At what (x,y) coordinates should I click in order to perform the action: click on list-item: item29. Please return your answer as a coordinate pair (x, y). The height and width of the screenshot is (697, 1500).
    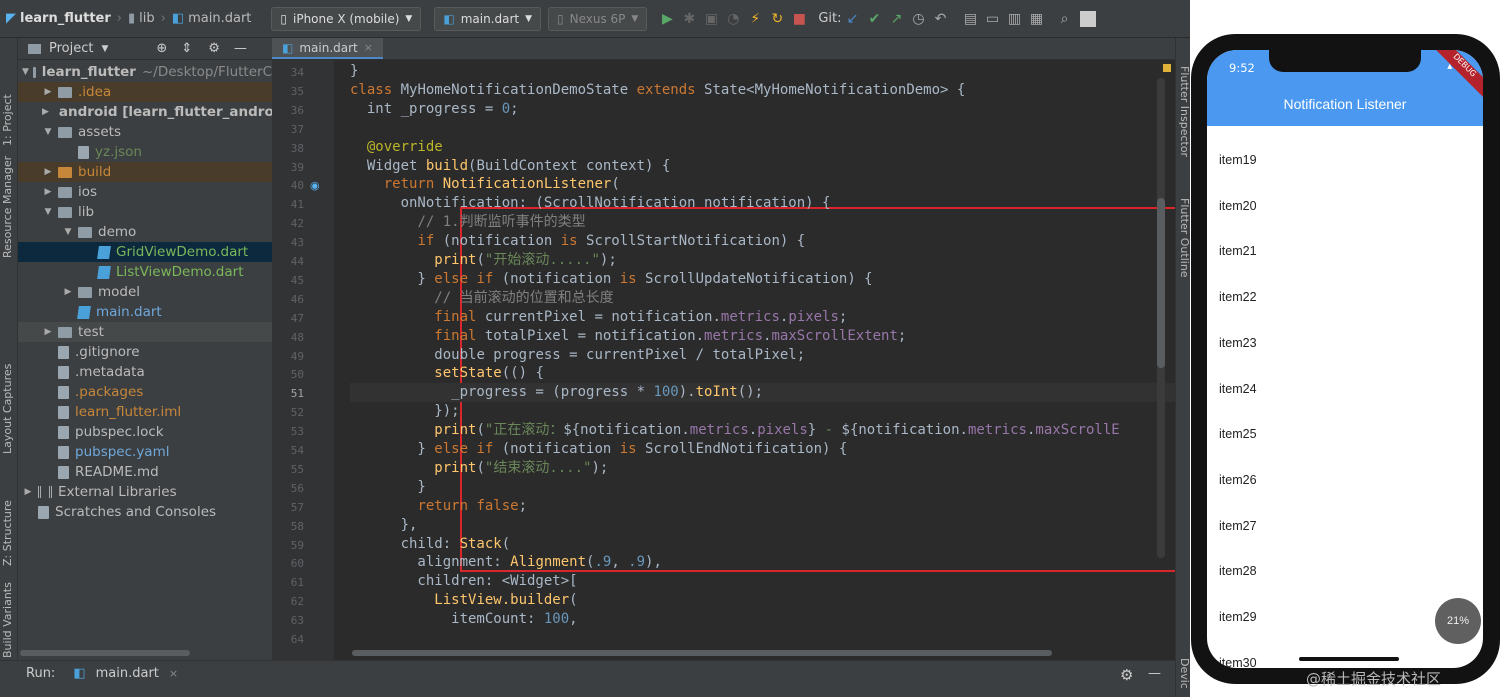
    Looking at the image, I should click on (1238, 617).